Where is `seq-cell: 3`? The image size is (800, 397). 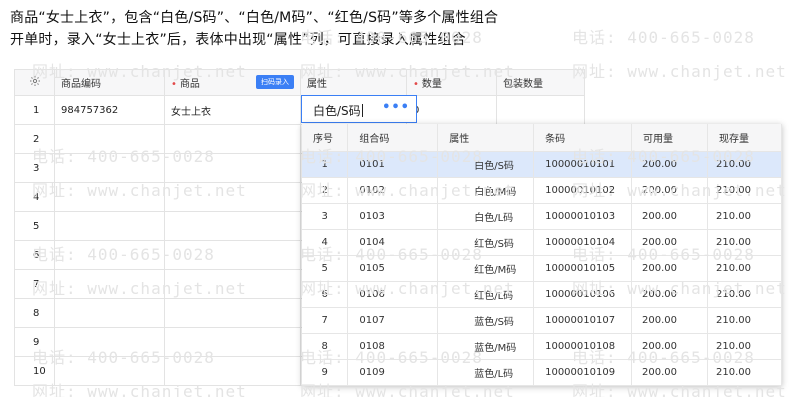
seq-cell: 3 is located at coordinates (325, 216).